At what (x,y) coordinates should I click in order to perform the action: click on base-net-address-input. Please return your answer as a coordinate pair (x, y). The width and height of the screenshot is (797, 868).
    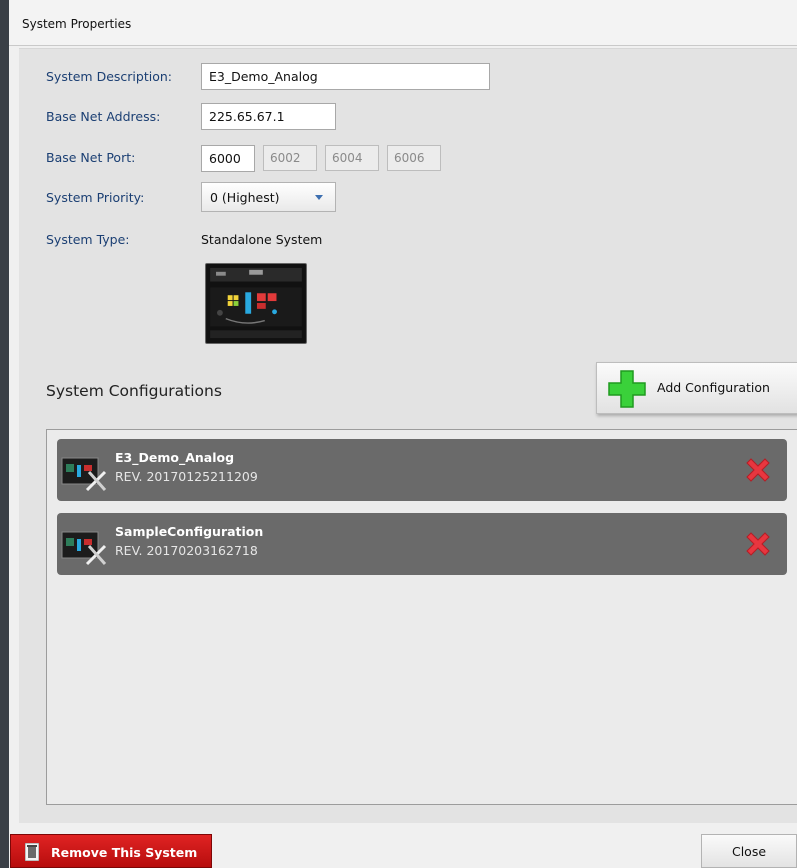
    Looking at the image, I should click on (268, 116).